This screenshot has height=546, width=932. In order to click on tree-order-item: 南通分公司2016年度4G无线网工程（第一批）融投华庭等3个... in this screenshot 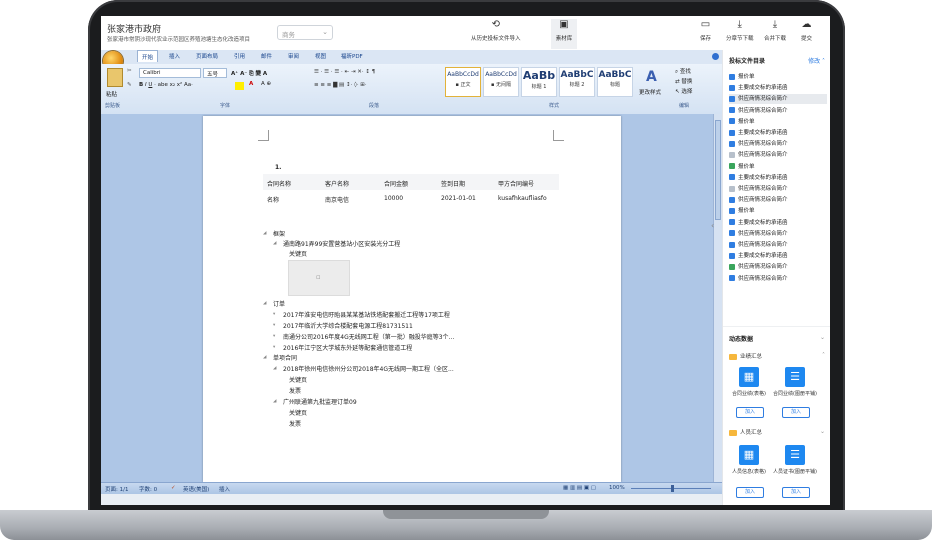, I will do `click(369, 337)`.